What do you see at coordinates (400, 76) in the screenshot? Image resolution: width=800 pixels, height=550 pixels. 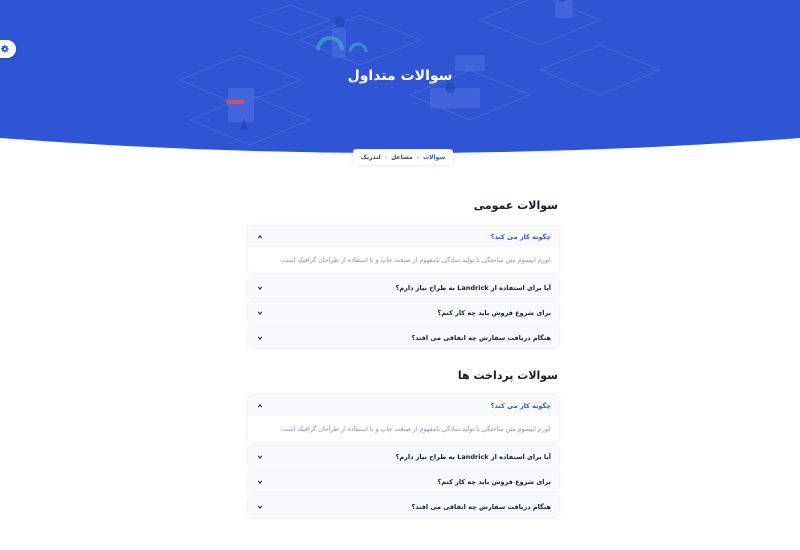 I see `page-title: سوالات متداول` at bounding box center [400, 76].